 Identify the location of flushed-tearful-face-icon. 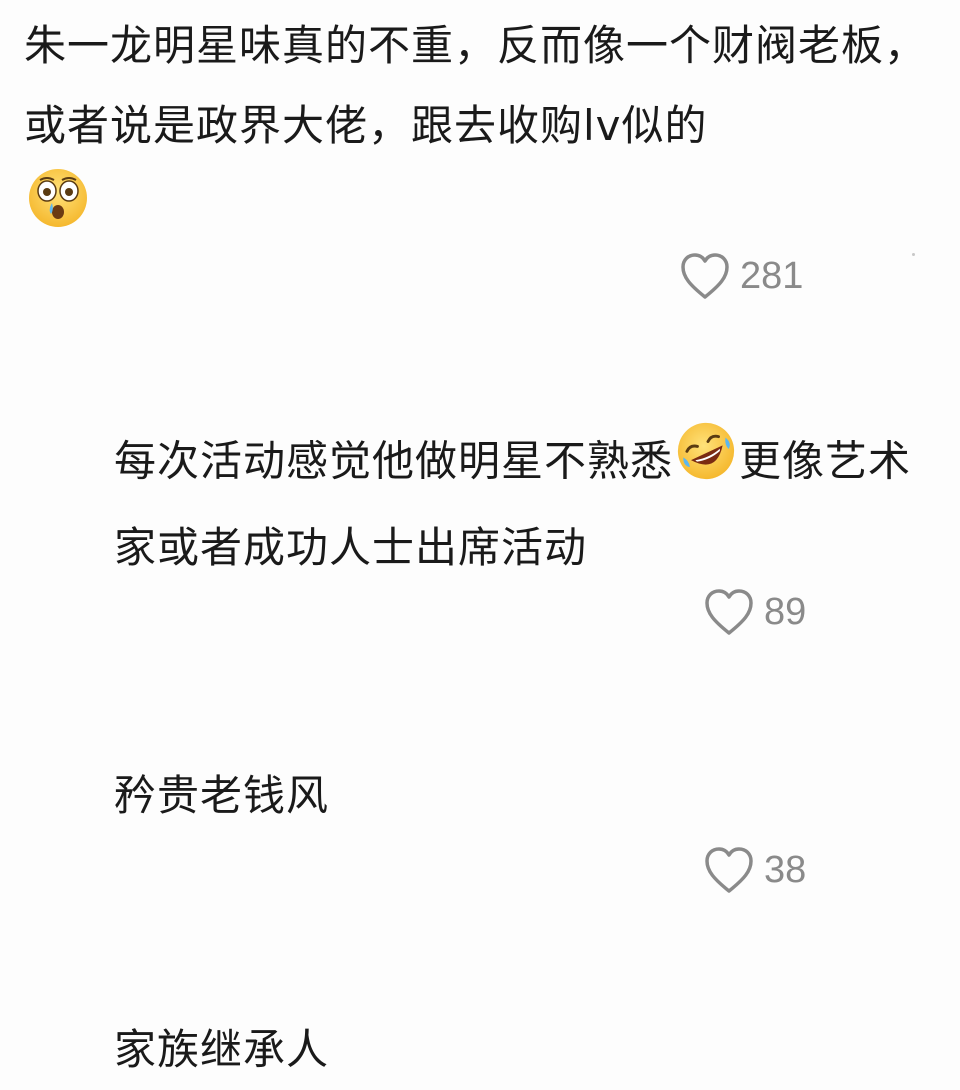
(58, 211).